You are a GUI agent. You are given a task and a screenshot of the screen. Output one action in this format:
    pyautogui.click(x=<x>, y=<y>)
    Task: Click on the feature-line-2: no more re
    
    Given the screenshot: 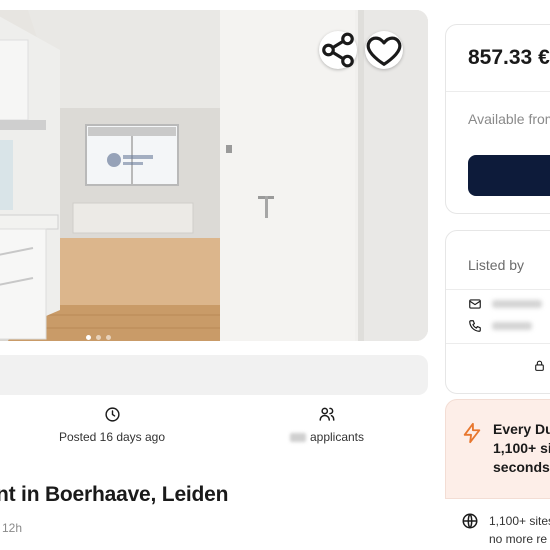 What is the action you would take?
    pyautogui.click(x=518, y=539)
    